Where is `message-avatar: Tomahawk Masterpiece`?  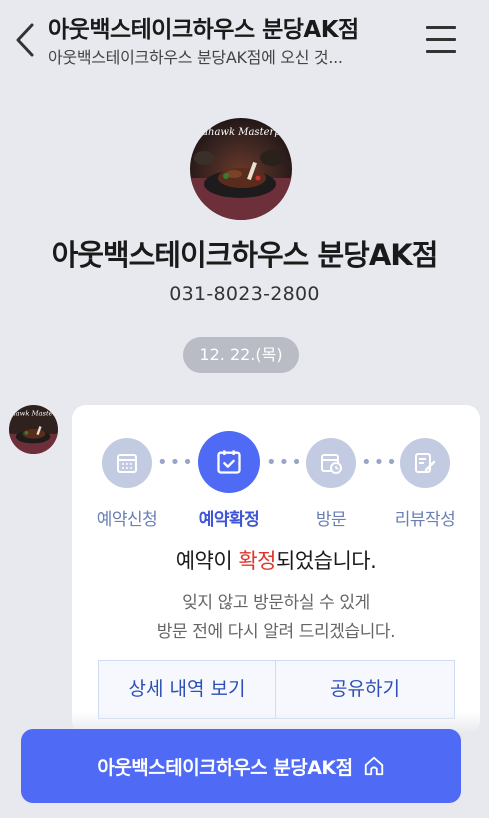
message-avatar: Tomahawk Masterpiece is located at coordinates (33, 429).